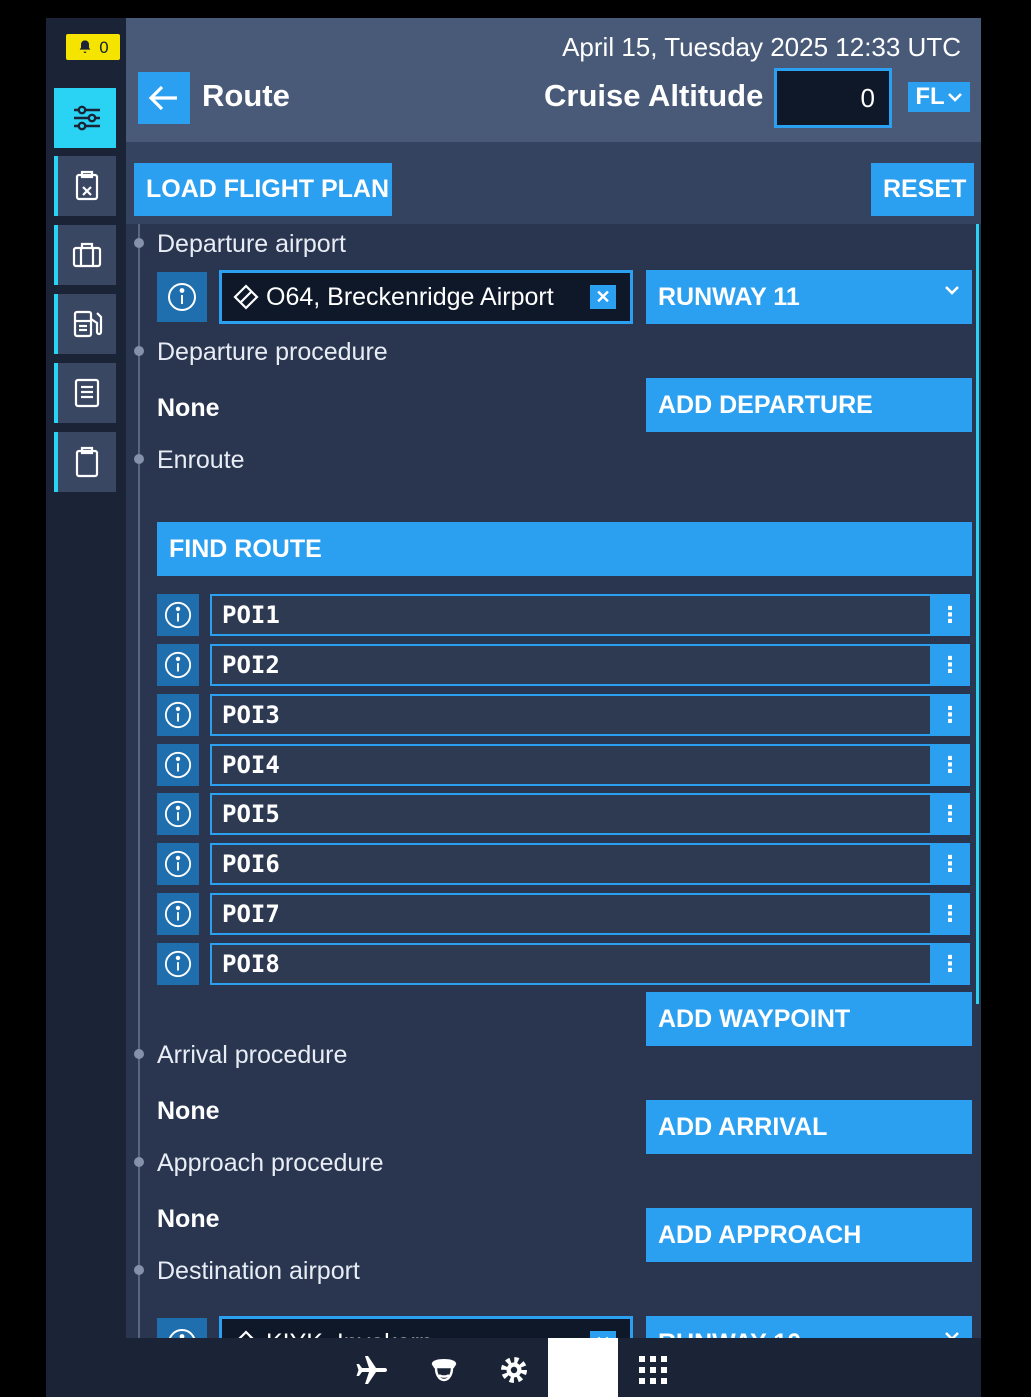  I want to click on bottom-bar, so click(513, 1367).